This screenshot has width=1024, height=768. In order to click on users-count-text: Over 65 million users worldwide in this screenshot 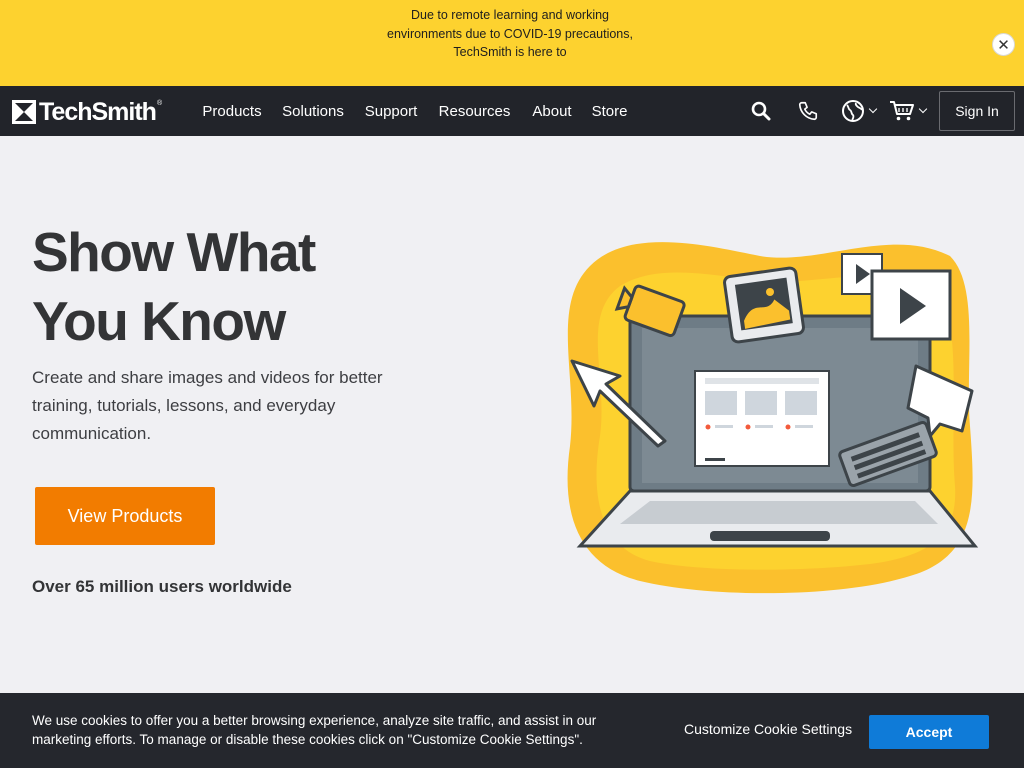, I will do `click(162, 586)`.